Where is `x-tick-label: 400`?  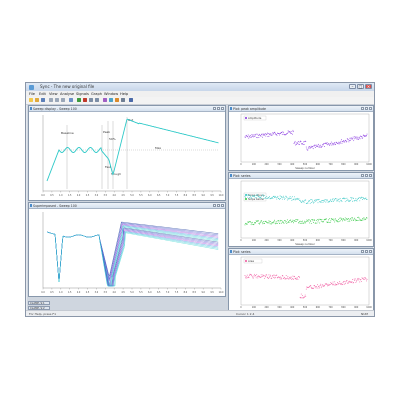
x-tick-label: 400 is located at coordinates (292, 240).